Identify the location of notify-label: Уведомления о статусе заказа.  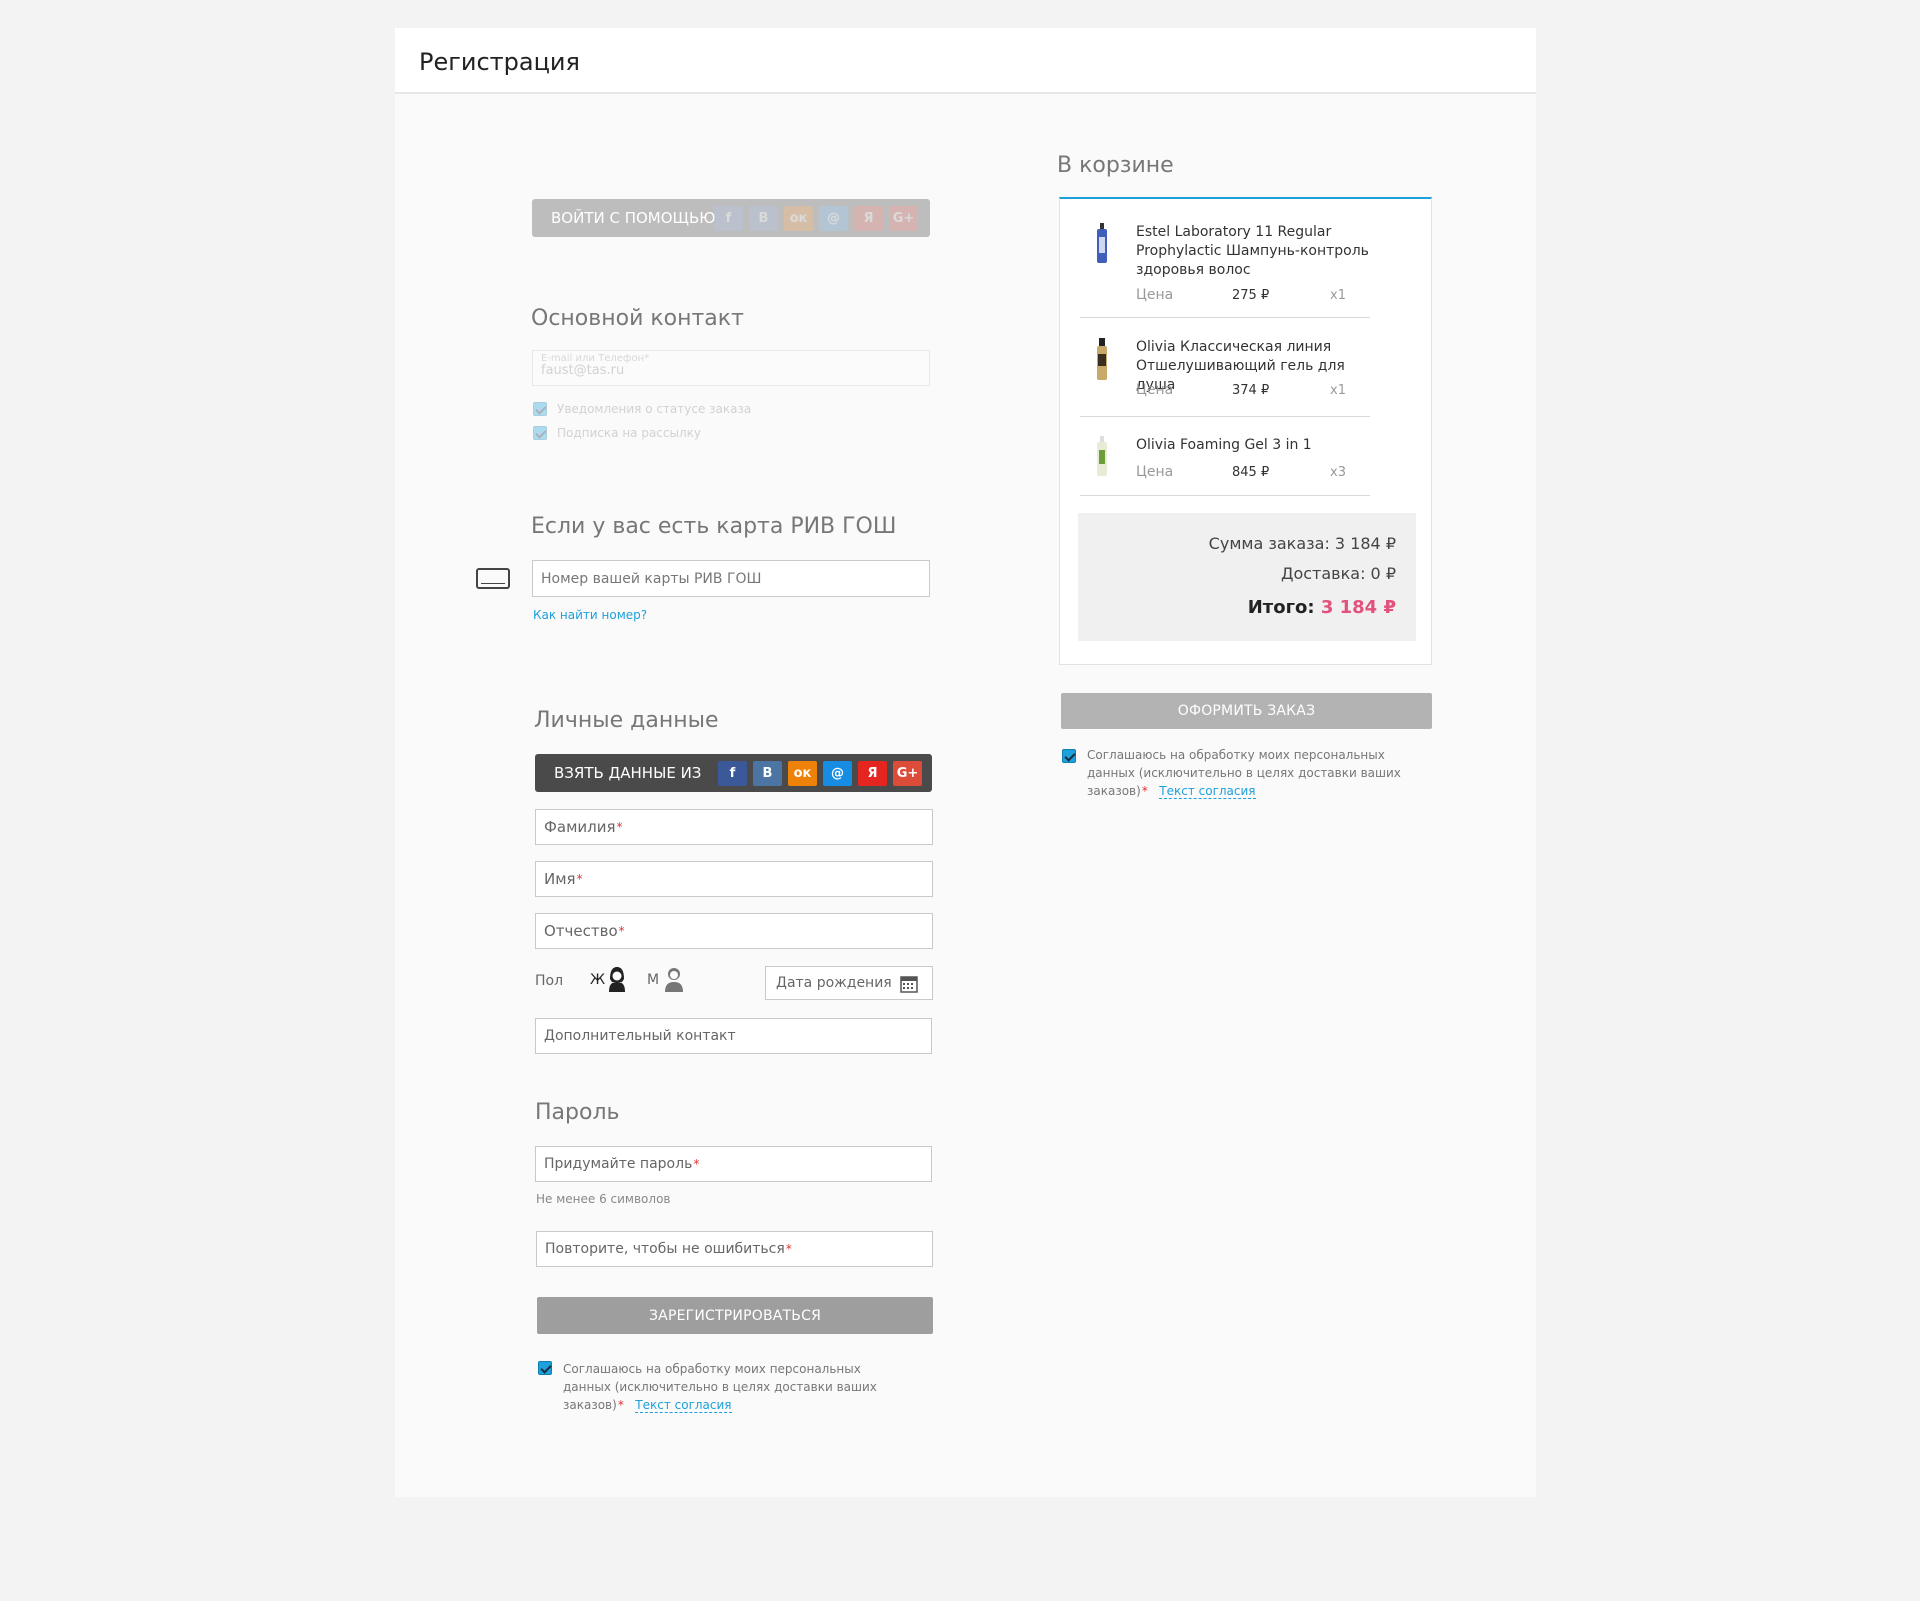
(654, 409).